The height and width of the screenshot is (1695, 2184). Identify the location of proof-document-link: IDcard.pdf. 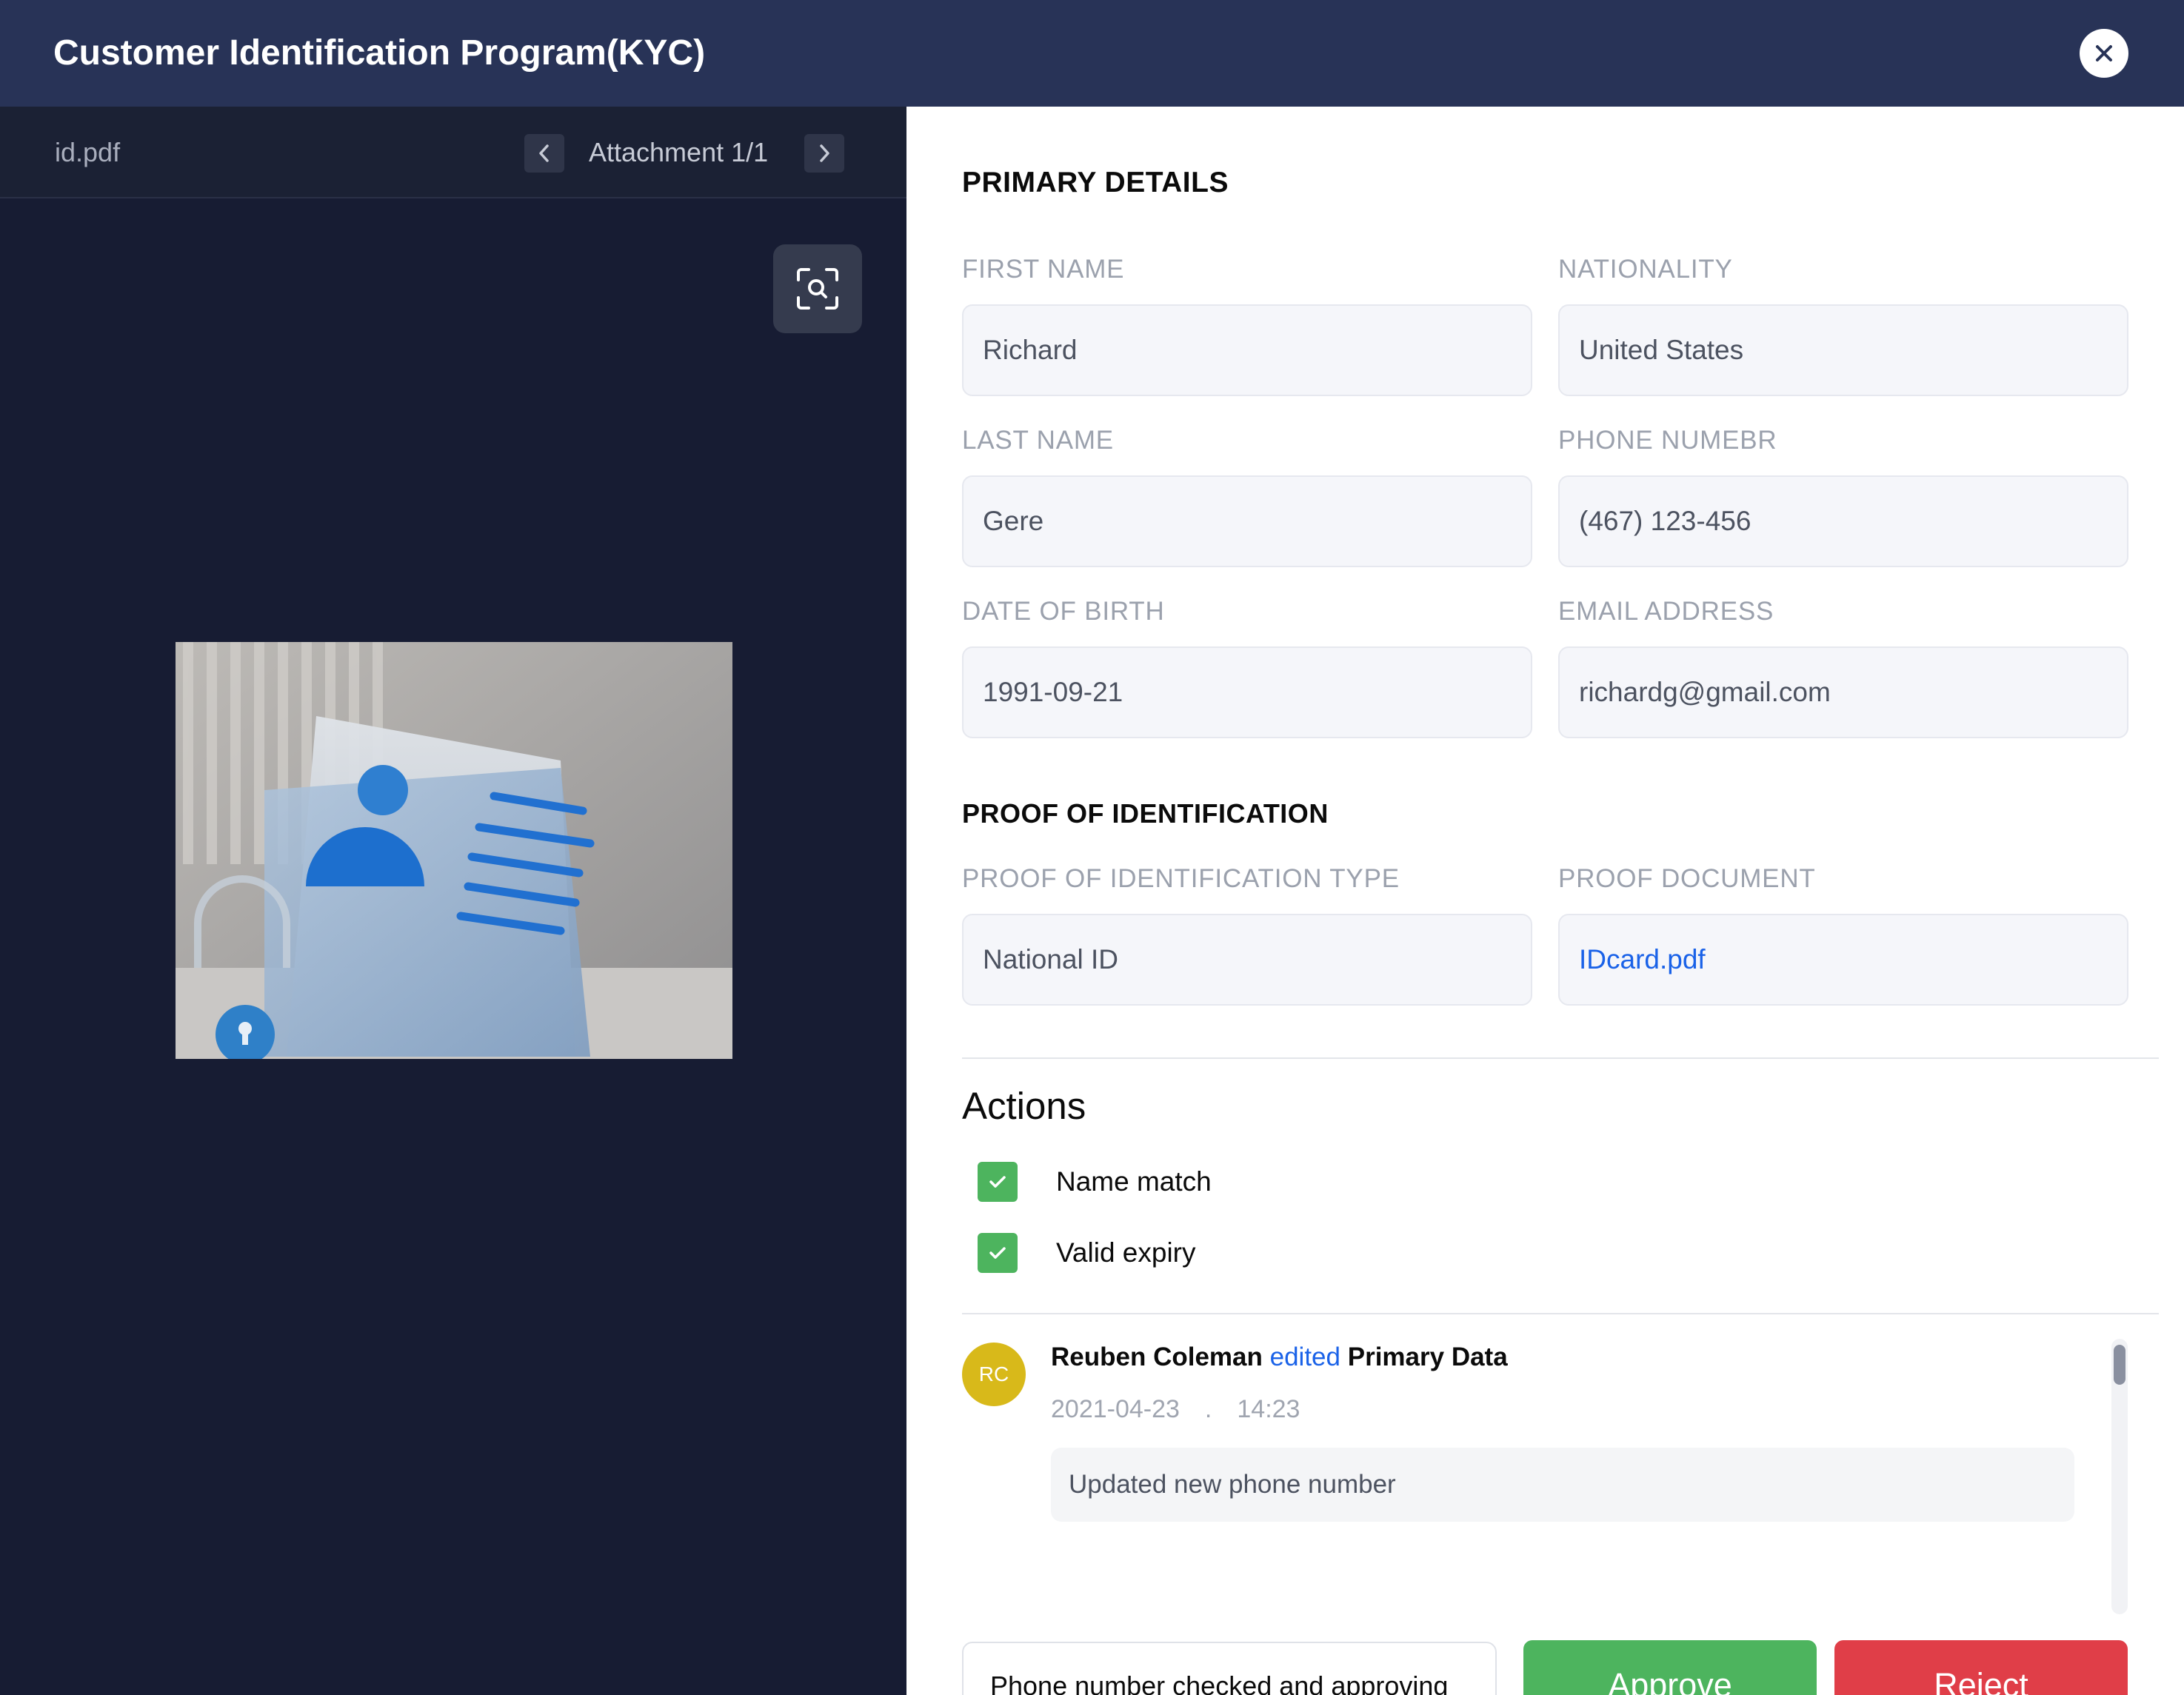
(1843, 960).